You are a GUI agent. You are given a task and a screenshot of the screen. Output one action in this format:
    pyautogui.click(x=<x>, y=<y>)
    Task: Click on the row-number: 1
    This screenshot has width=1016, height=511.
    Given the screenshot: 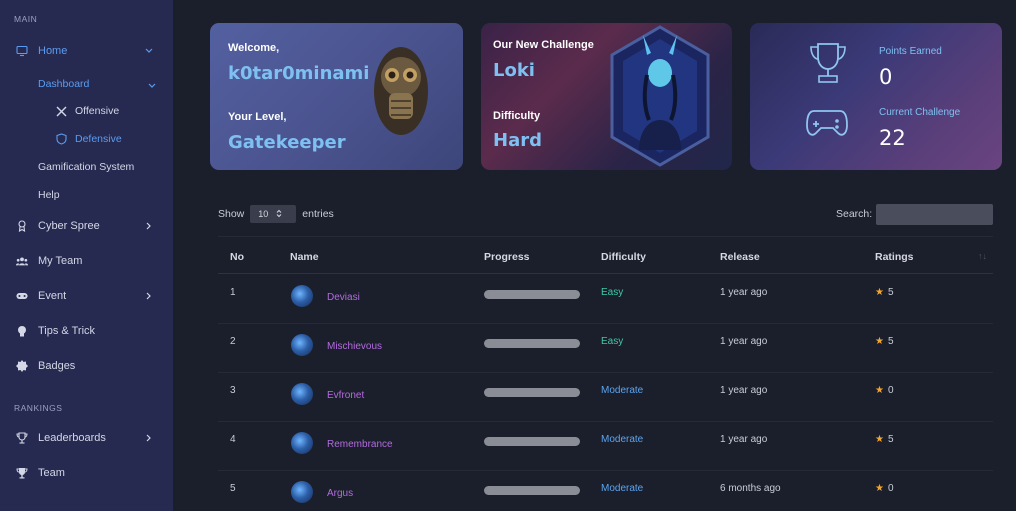 What is the action you would take?
    pyautogui.click(x=233, y=292)
    